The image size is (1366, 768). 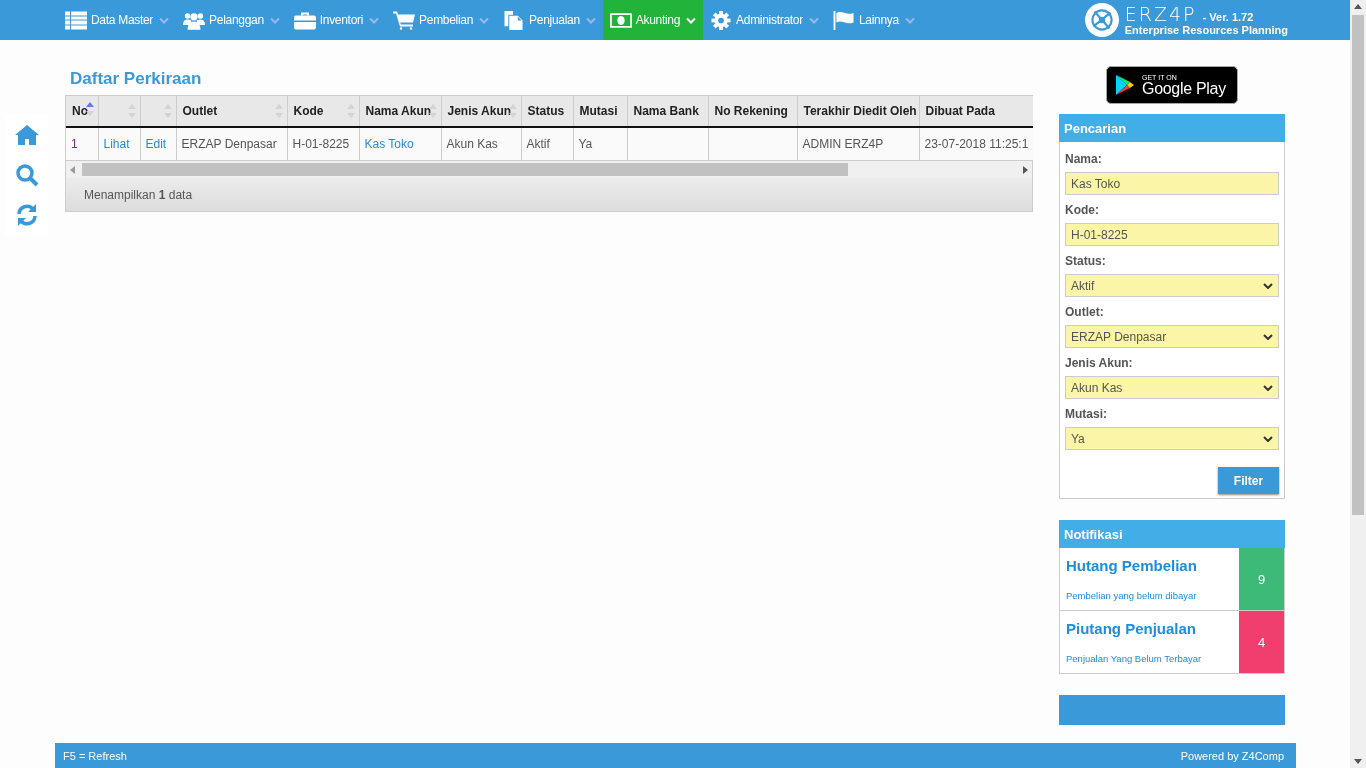 I want to click on page-title: Daftar Perkiraan, so click(x=136, y=79).